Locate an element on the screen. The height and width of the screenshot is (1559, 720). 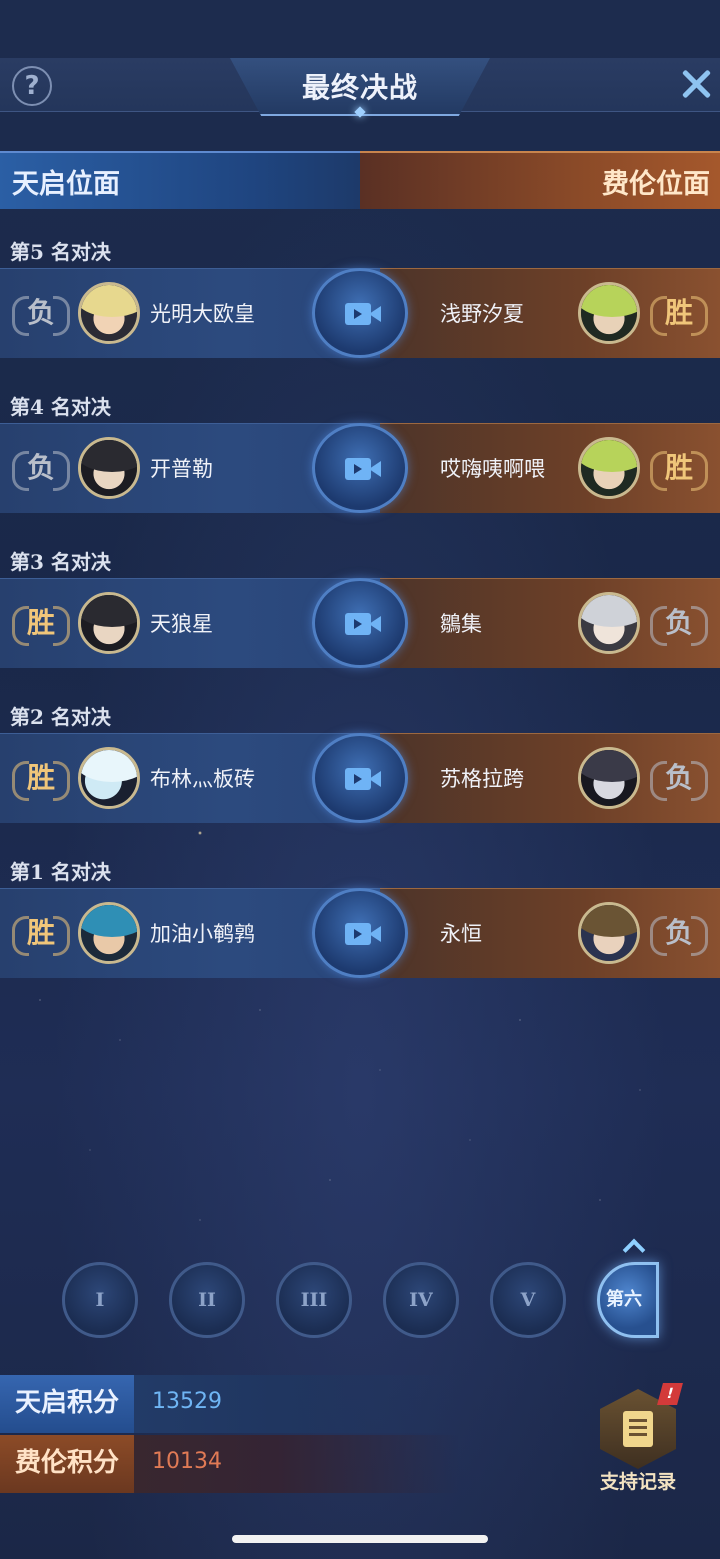
faction-right: 费伦位面 is located at coordinates (540, 180).